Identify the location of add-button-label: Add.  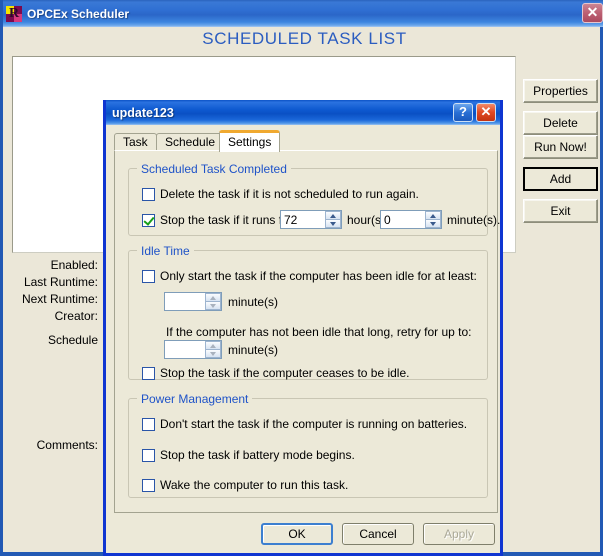
(560, 179).